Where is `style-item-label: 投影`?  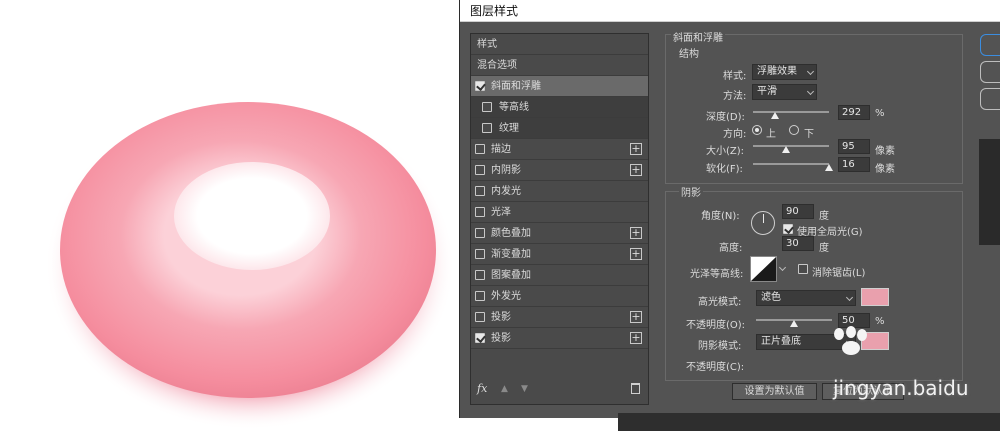 style-item-label: 投影 is located at coordinates (501, 317).